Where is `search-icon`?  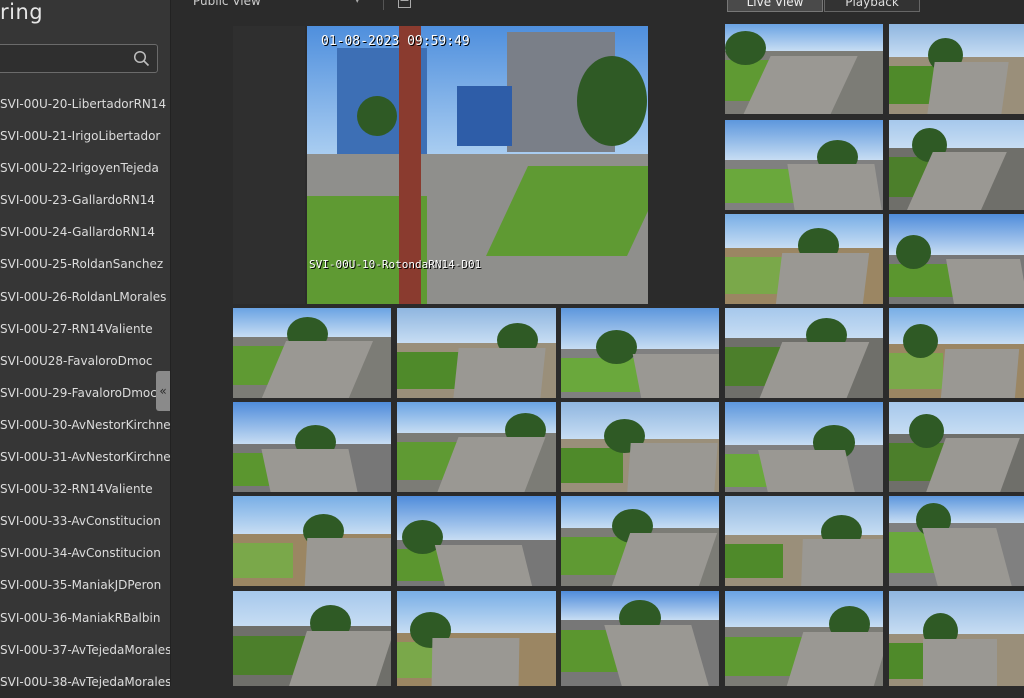
search-icon is located at coordinates (141, 58).